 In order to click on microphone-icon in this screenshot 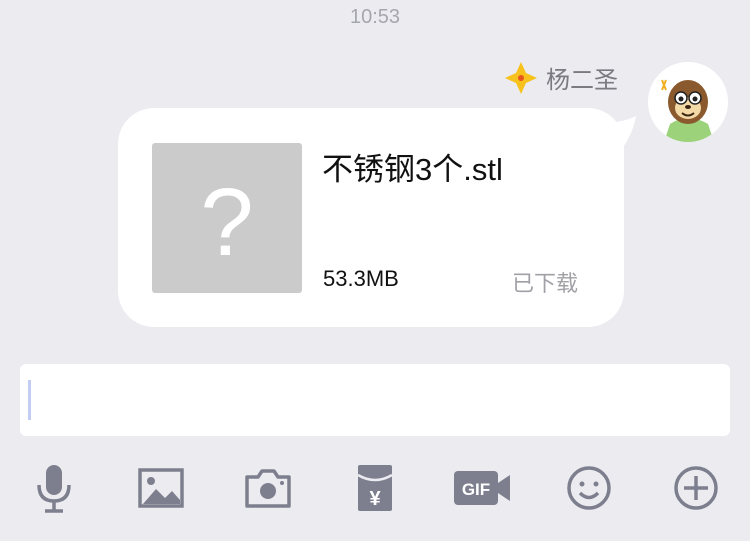, I will do `click(54, 489)`.